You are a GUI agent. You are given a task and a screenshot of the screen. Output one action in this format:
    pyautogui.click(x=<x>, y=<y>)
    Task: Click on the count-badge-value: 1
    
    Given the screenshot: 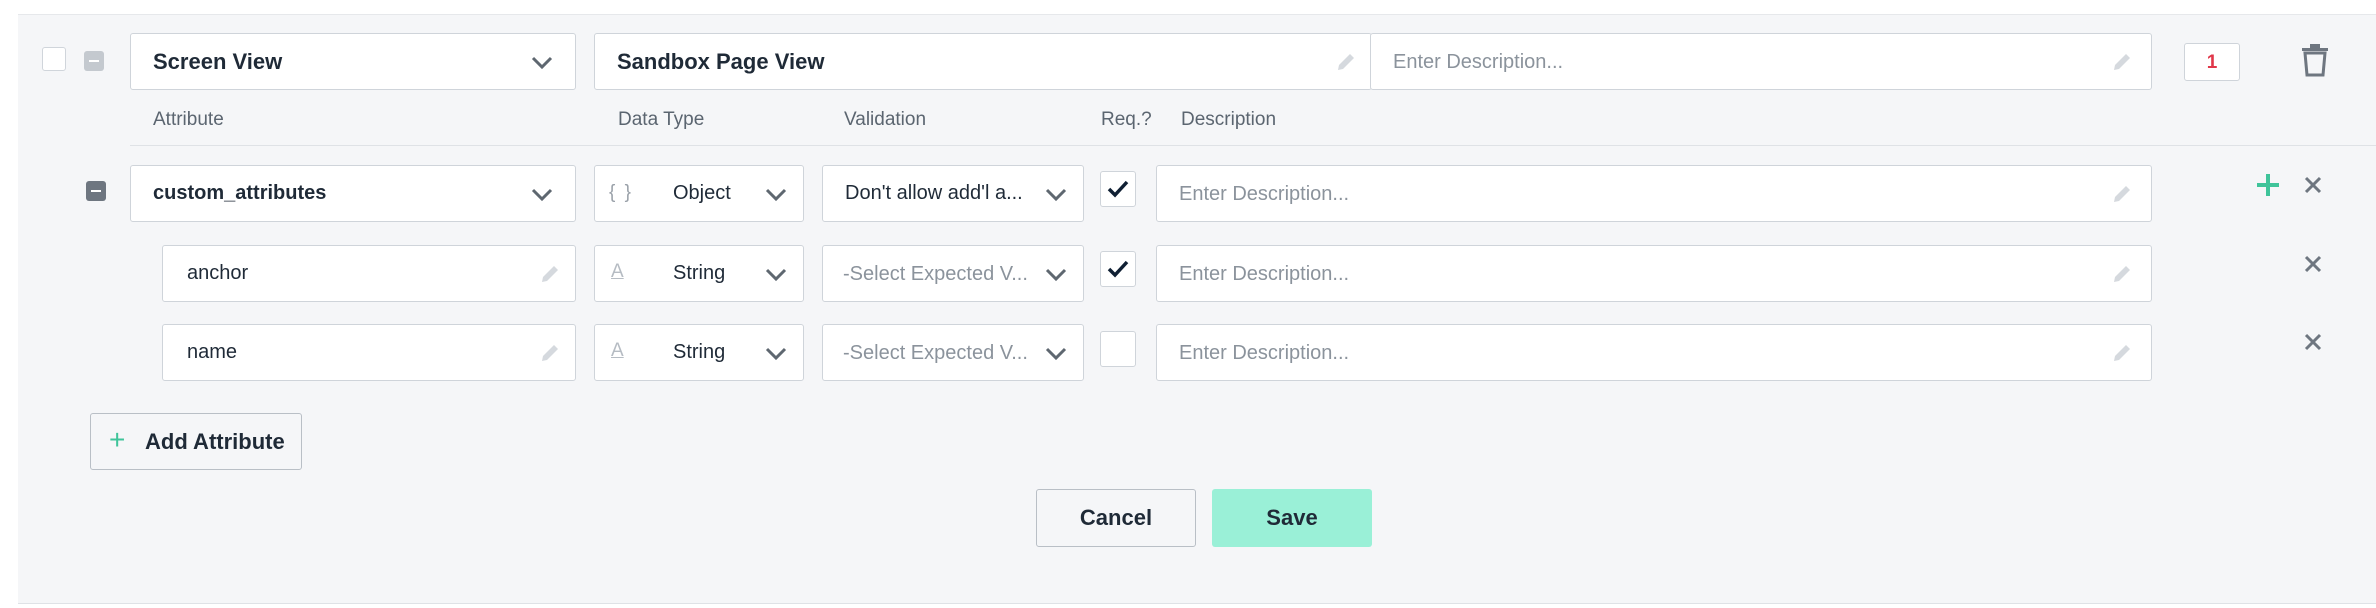 What is the action you would take?
    pyautogui.click(x=2212, y=62)
    